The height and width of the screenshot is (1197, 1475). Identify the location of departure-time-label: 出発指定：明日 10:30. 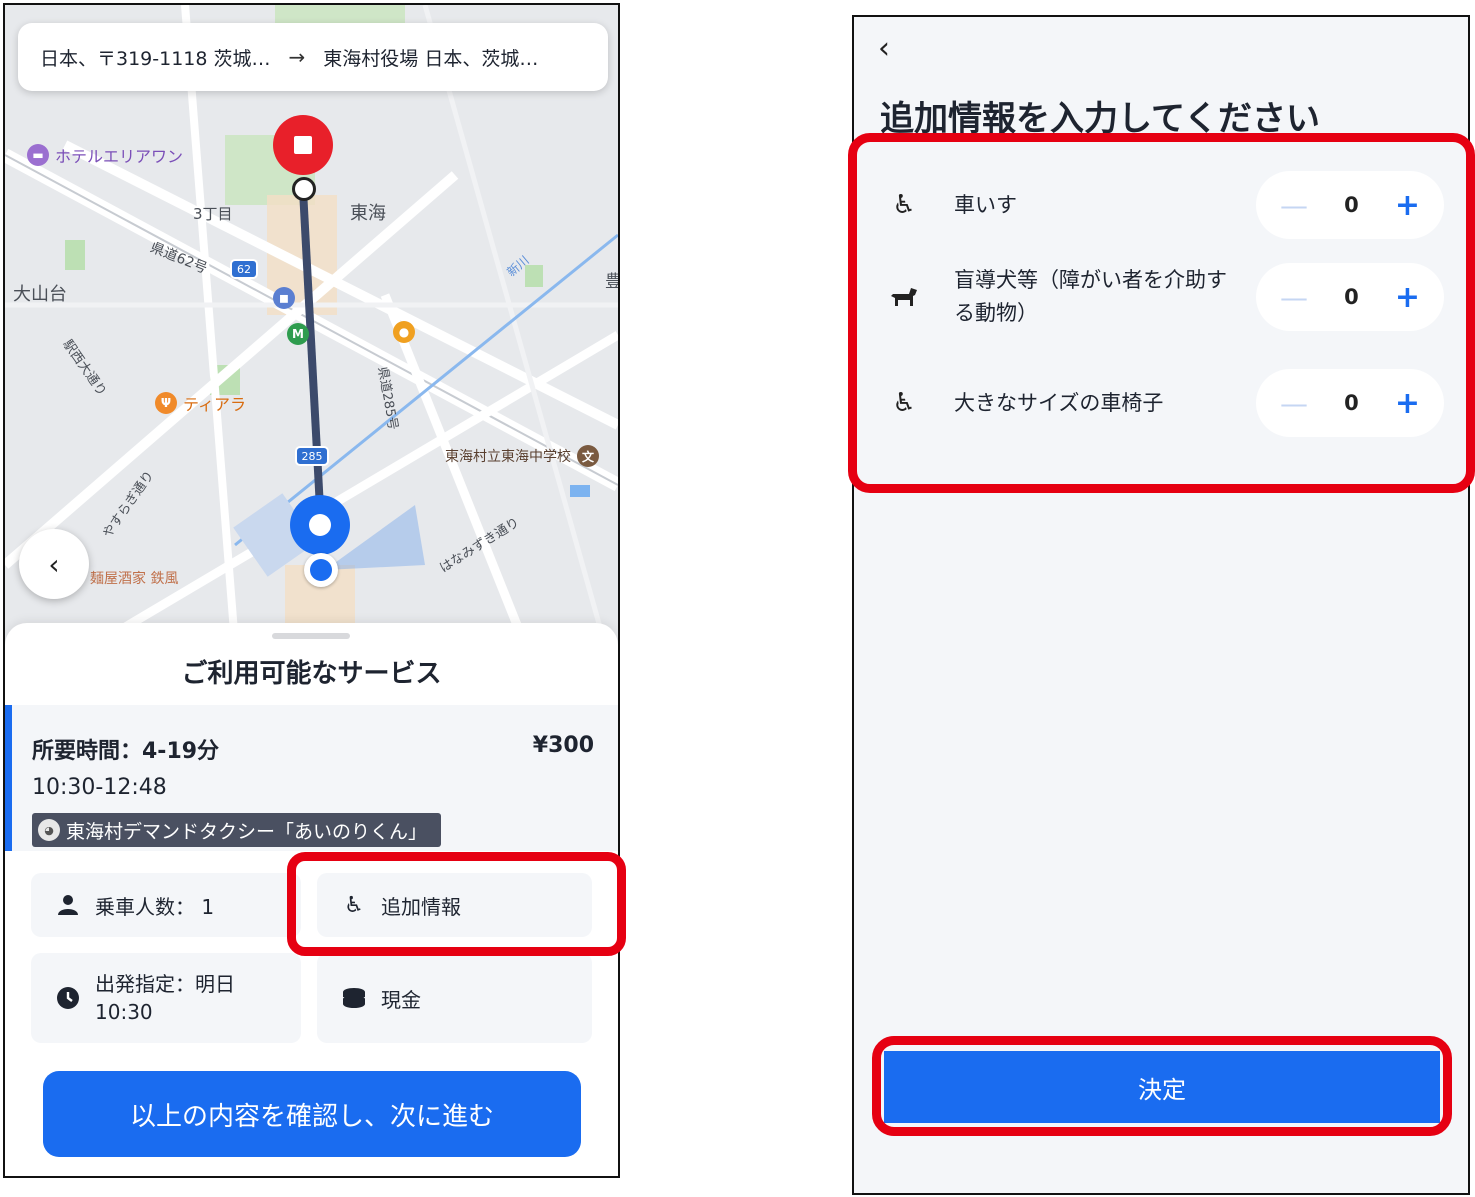
(165, 998).